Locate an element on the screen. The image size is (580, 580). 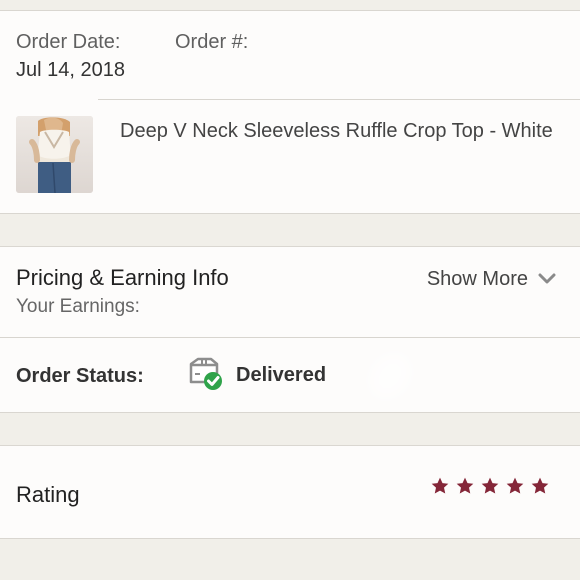
product-image-illustration is located at coordinates (54, 154).